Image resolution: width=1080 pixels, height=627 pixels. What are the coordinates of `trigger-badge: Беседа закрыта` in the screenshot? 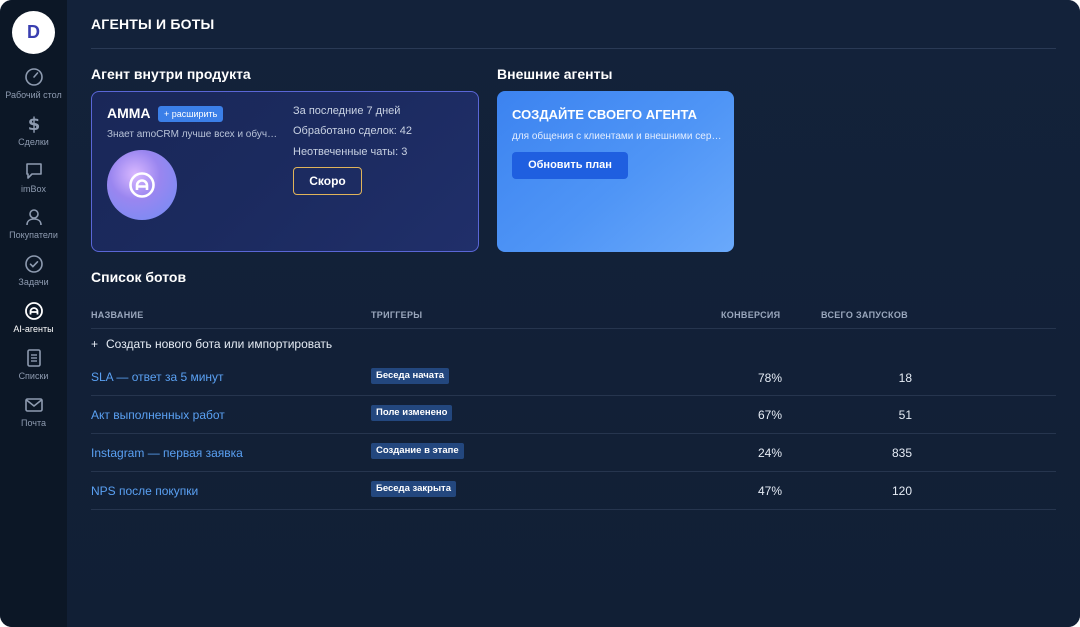 It's located at (413, 489).